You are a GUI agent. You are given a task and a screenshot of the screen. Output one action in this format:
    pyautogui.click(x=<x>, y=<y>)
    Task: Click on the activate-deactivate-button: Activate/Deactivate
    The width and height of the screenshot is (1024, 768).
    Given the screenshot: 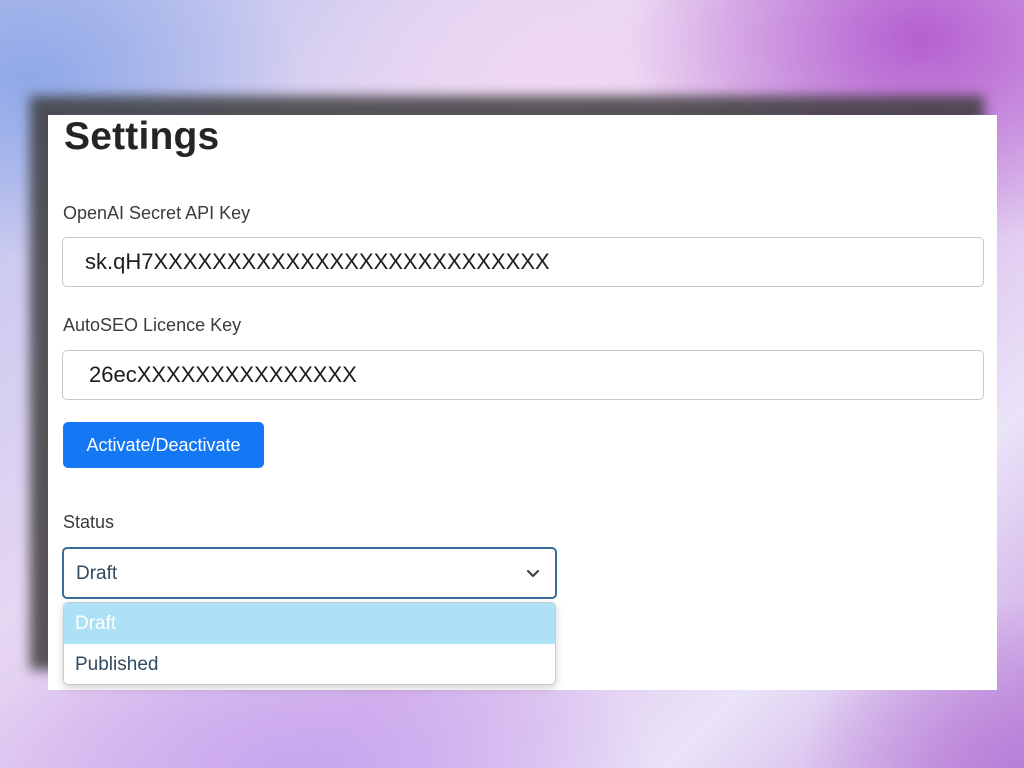 What is the action you would take?
    pyautogui.click(x=163, y=445)
    